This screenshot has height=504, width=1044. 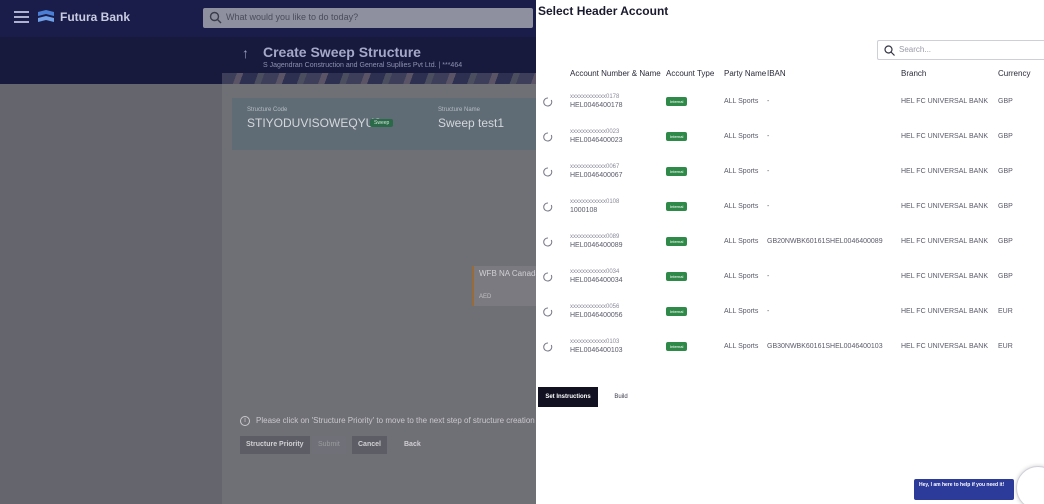 What do you see at coordinates (471, 123) in the screenshot?
I see `structure-name: Sweep test1` at bounding box center [471, 123].